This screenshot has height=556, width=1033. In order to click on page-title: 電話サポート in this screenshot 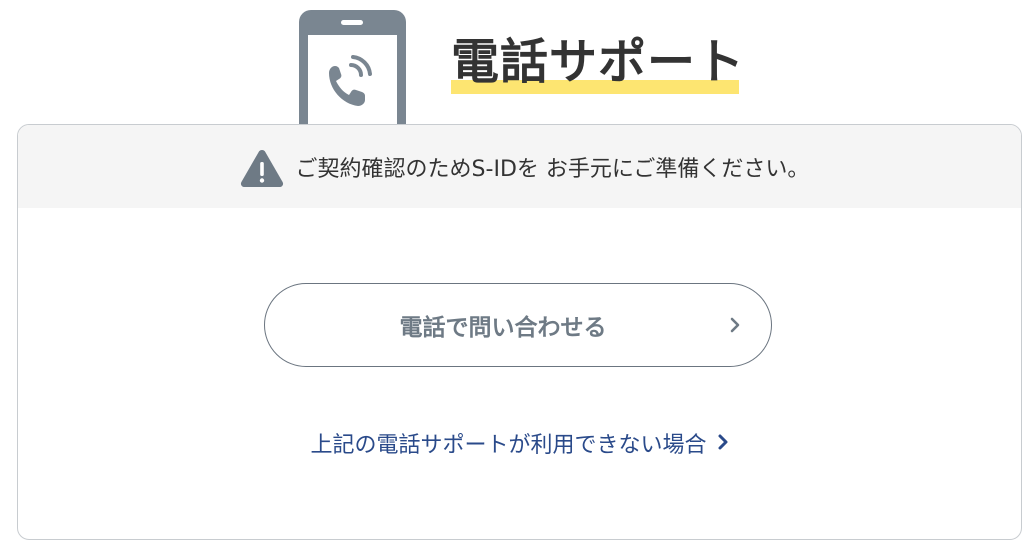, I will do `click(598, 62)`.